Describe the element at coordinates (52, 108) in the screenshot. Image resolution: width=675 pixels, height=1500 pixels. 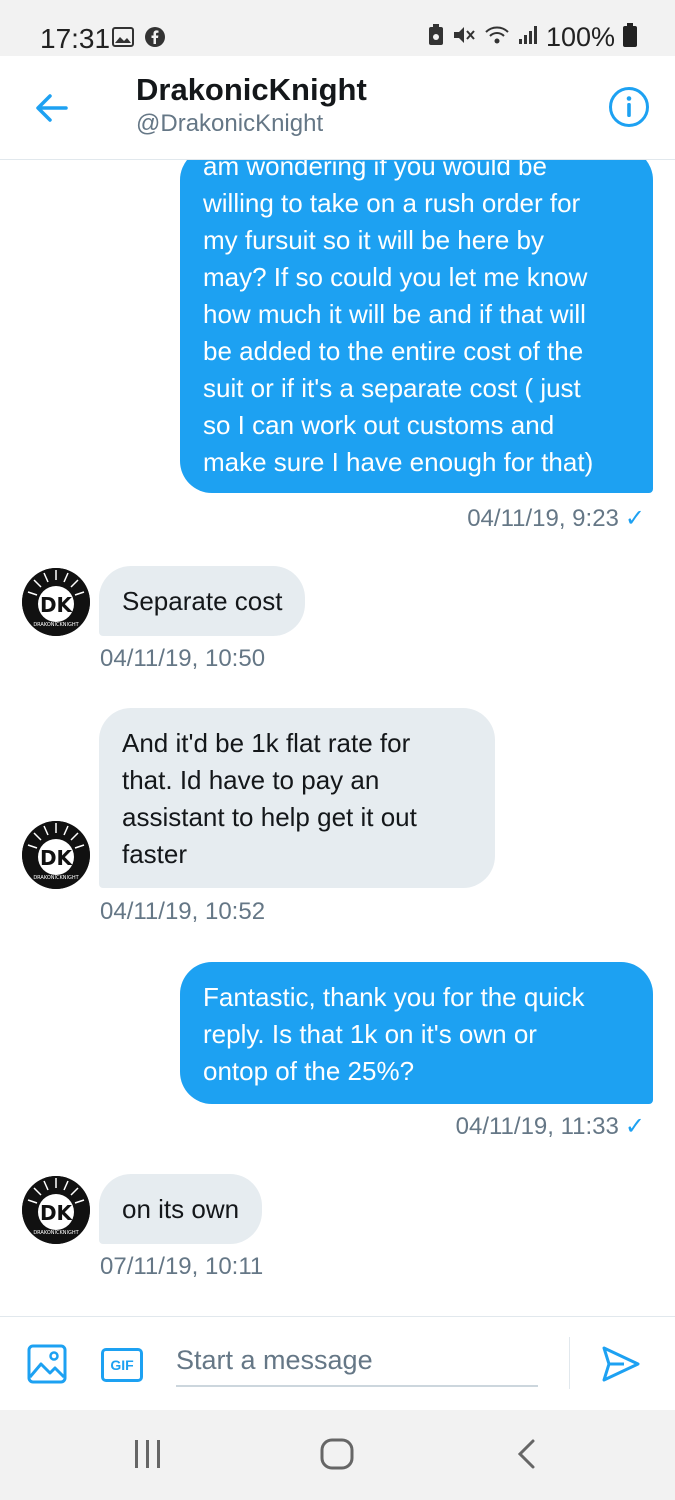
I see `back-arrow-icon` at that location.